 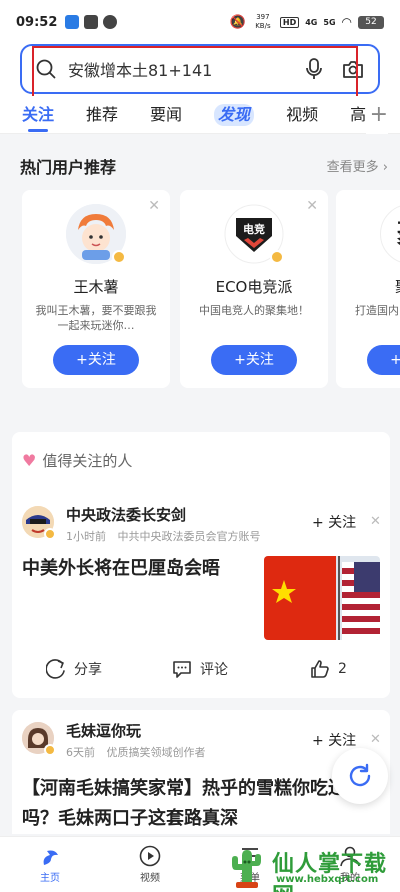 I want to click on cactus-logo-icon, so click(x=246, y=869).